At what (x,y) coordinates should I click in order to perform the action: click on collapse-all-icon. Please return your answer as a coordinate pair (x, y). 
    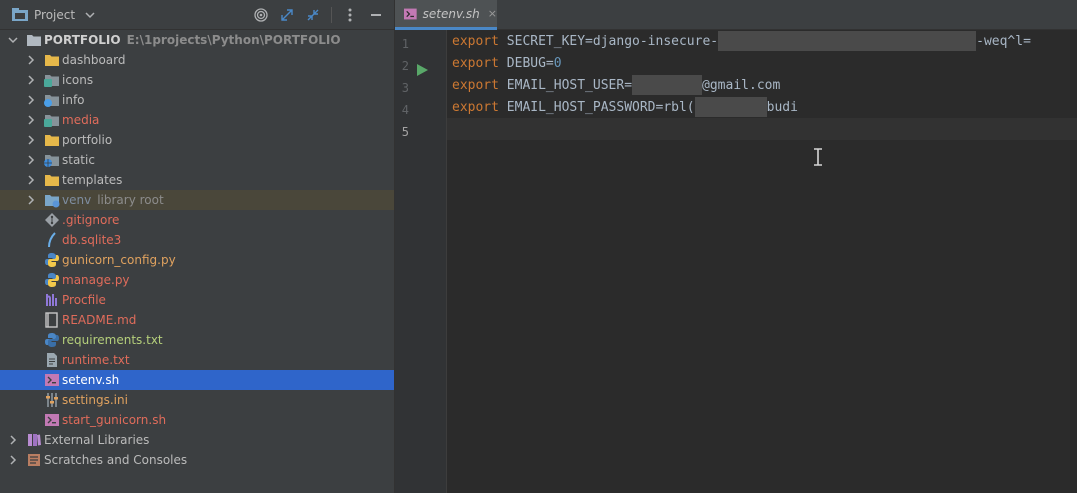
    Looking at the image, I should click on (313, 14).